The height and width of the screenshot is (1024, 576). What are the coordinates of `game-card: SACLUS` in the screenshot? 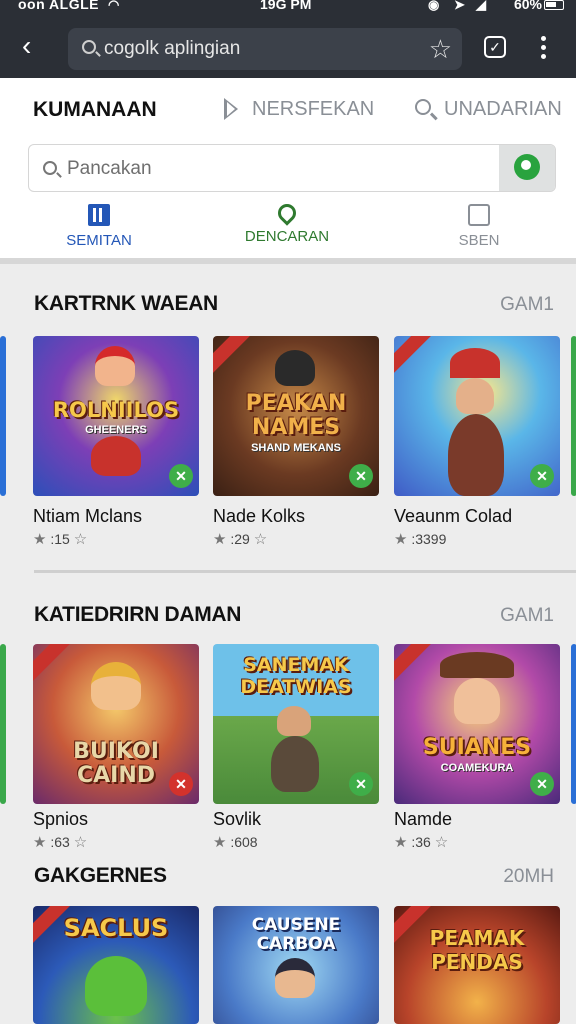 It's located at (116, 965).